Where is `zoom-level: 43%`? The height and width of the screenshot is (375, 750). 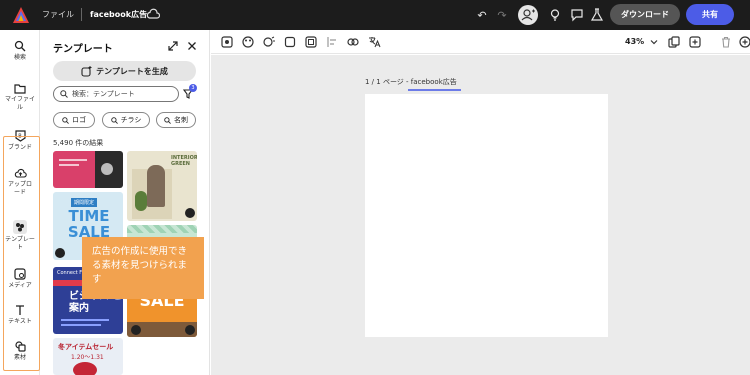
zoom-level: 43% is located at coordinates (634, 41).